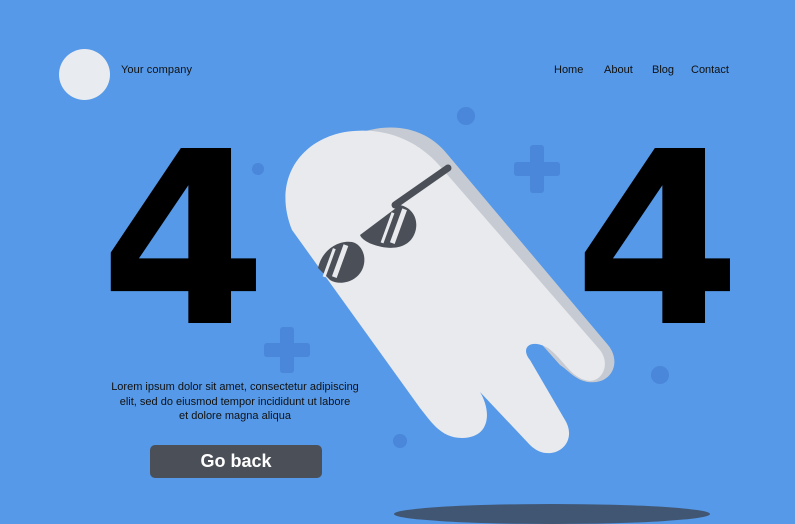 This screenshot has height=524, width=795. What do you see at coordinates (235, 416) in the screenshot?
I see `description-line: et dolore magna aliqua` at bounding box center [235, 416].